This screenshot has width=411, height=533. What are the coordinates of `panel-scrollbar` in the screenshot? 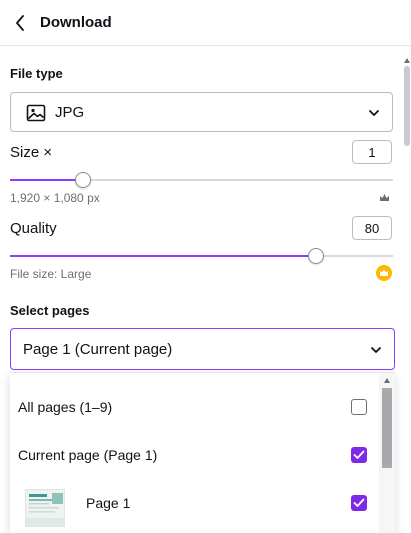 It's located at (407, 289).